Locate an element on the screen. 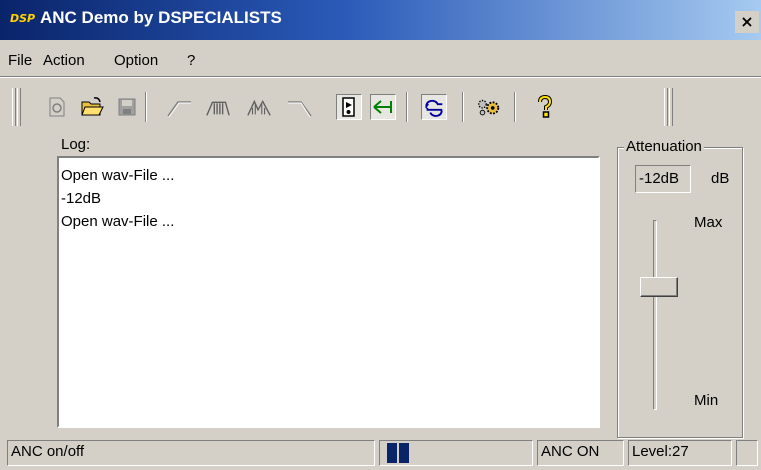 This screenshot has height=470, width=761. speaker-icon is located at coordinates (348, 107).